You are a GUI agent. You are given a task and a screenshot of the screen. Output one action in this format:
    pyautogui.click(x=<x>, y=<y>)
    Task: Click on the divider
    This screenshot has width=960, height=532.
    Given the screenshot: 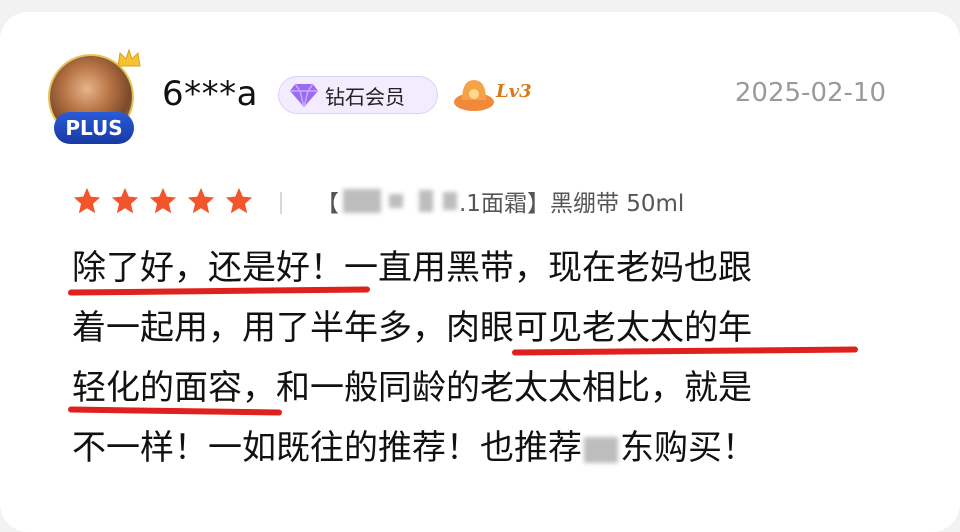 What is the action you would take?
    pyautogui.click(x=281, y=203)
    